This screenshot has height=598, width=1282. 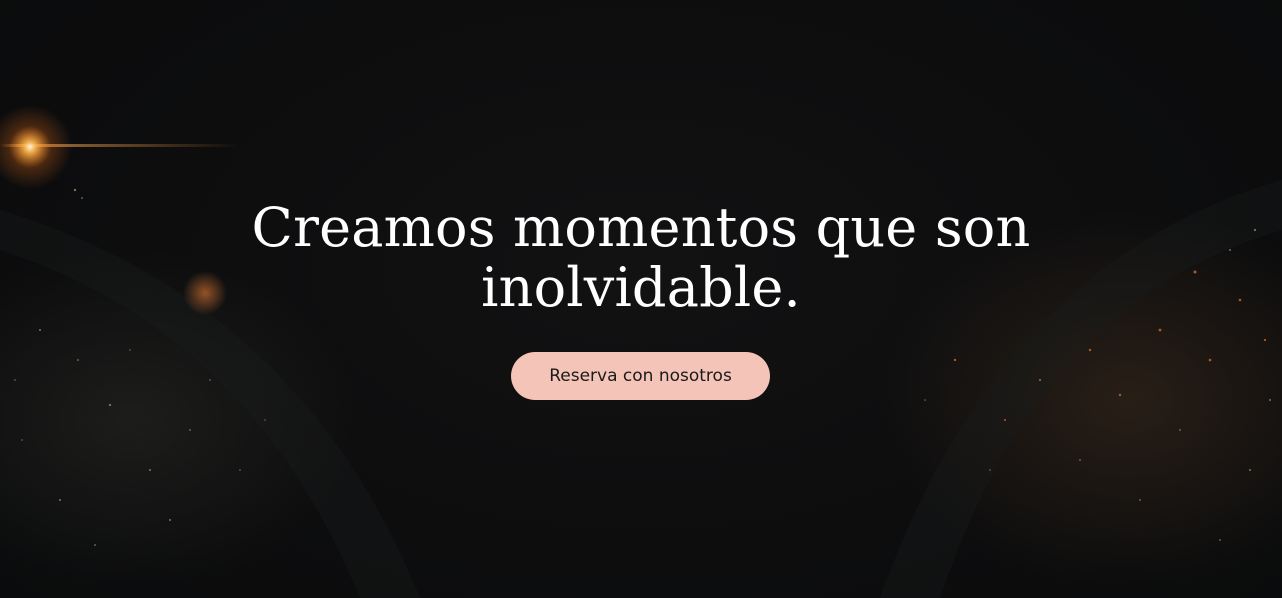 I want to click on hero-headline: Creamos momentos que son inolvidable., so click(x=641, y=257).